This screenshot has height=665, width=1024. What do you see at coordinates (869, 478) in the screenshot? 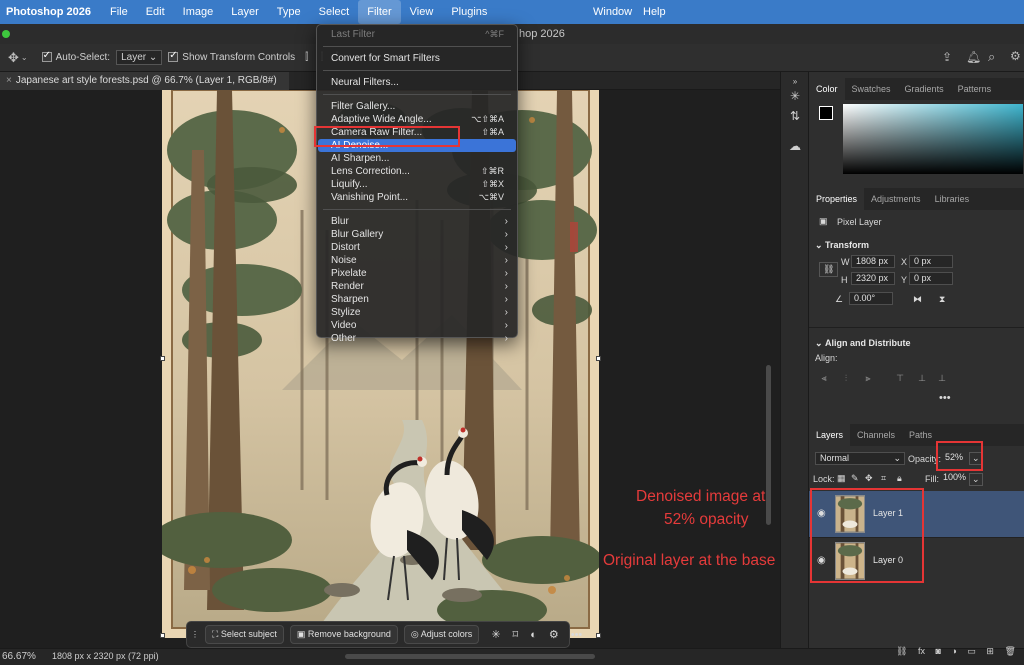
I see `lock-position-icon: ✥` at bounding box center [869, 478].